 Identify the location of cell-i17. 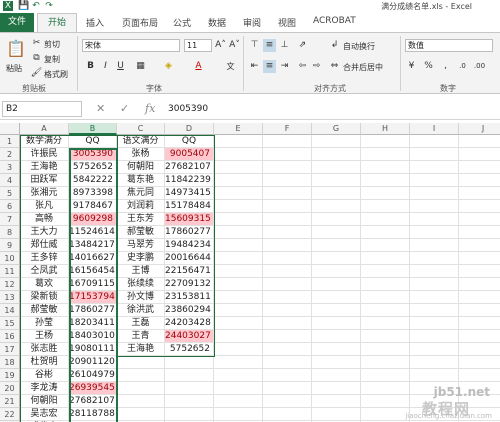
(434, 349).